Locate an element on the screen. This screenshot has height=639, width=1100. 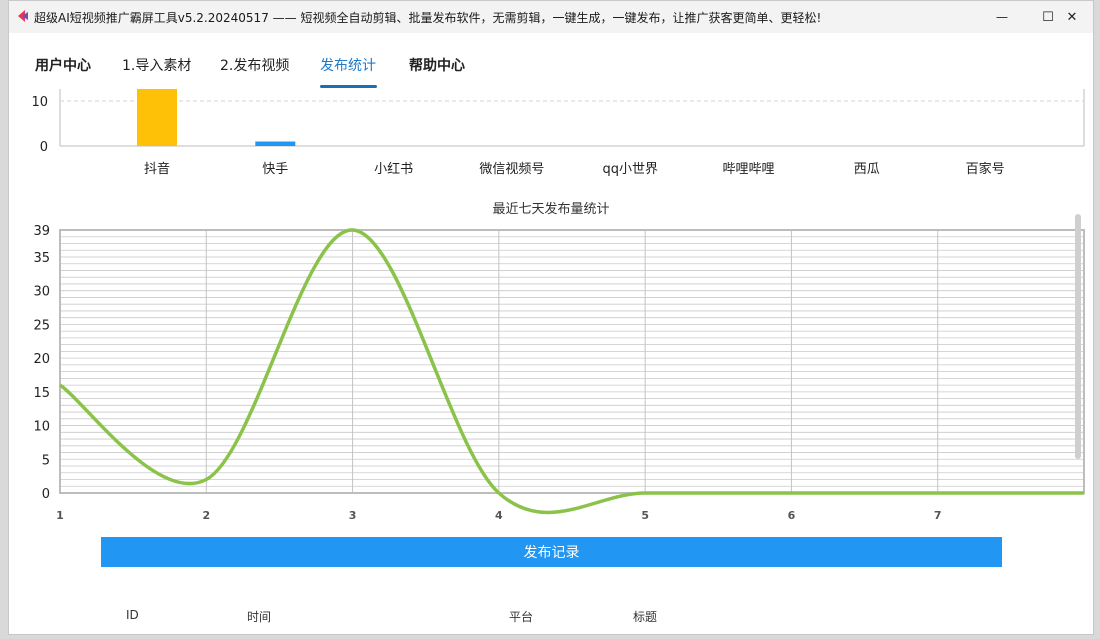
line-chart-x-tick: 7 is located at coordinates (938, 515).